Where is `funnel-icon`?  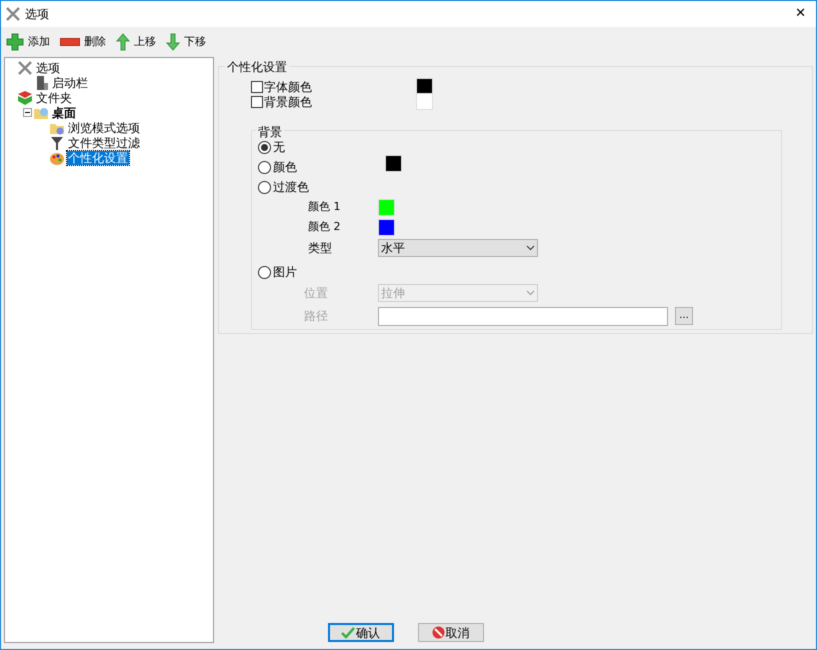 funnel-icon is located at coordinates (57, 142).